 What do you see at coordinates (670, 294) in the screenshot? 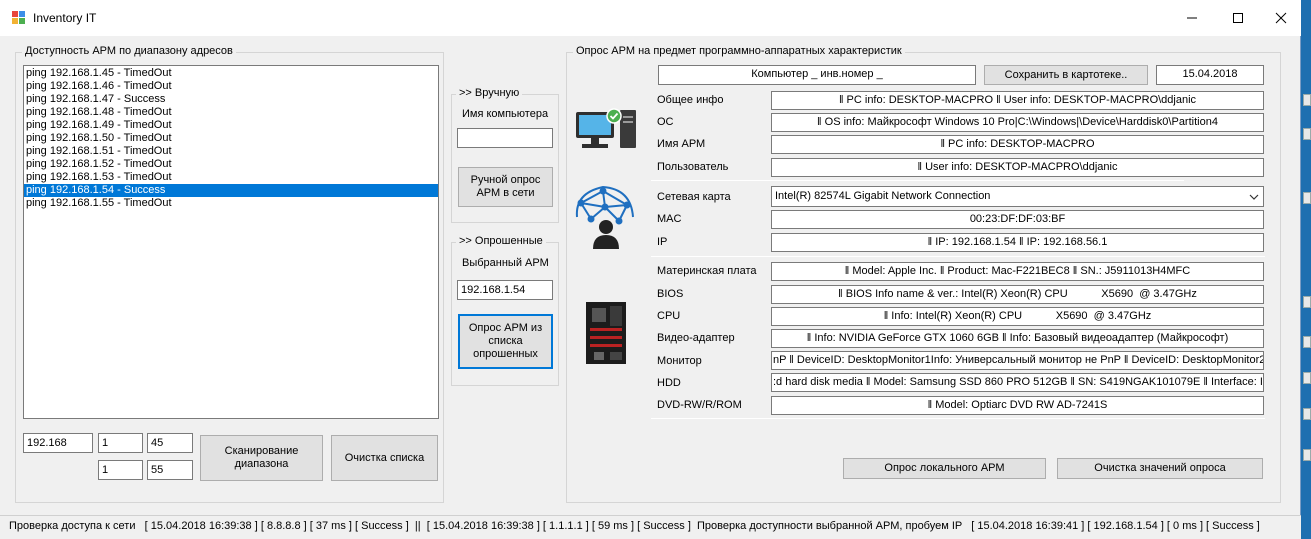
I see `bios-label: BIOS` at bounding box center [670, 294].